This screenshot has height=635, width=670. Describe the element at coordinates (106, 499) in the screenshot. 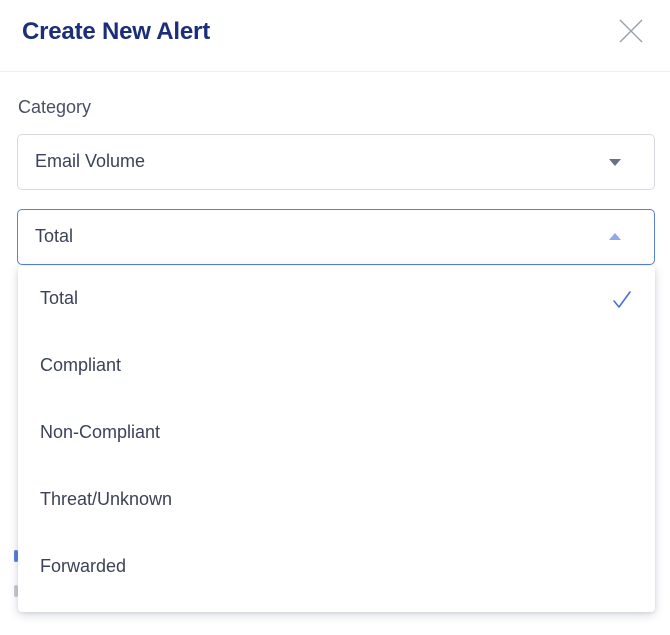

I see `option-label: Threat/Unknown` at that location.